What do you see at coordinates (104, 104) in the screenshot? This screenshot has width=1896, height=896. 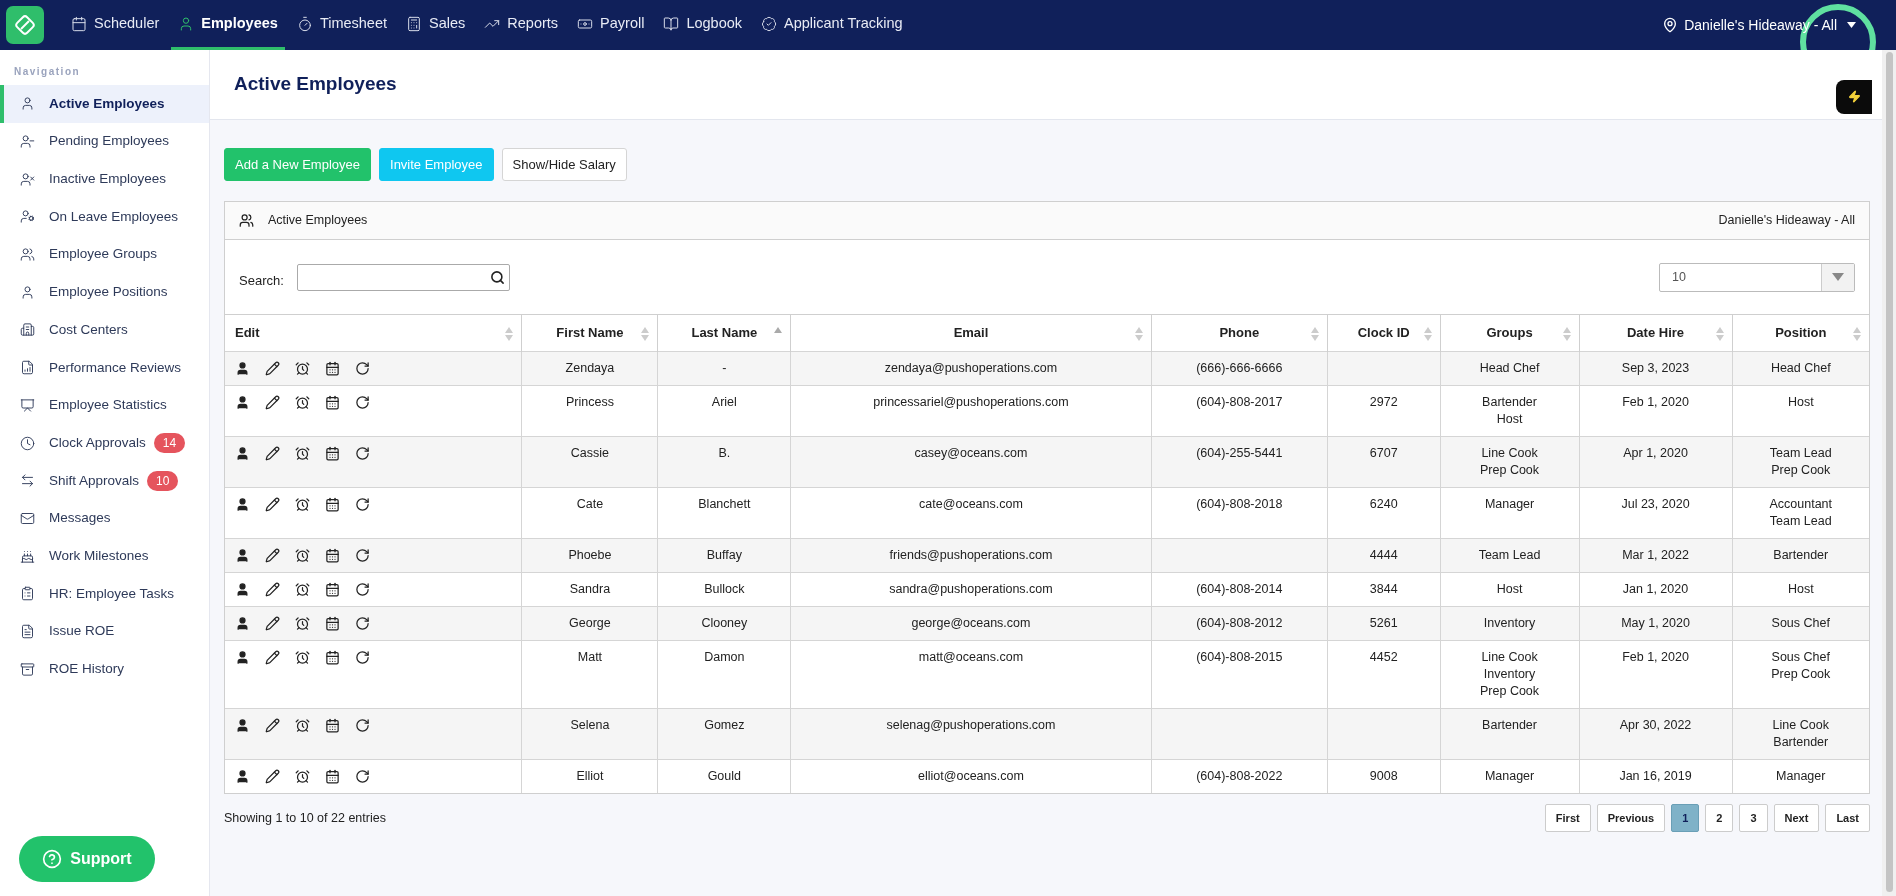 I see `sidebar-item: Active Employees` at bounding box center [104, 104].